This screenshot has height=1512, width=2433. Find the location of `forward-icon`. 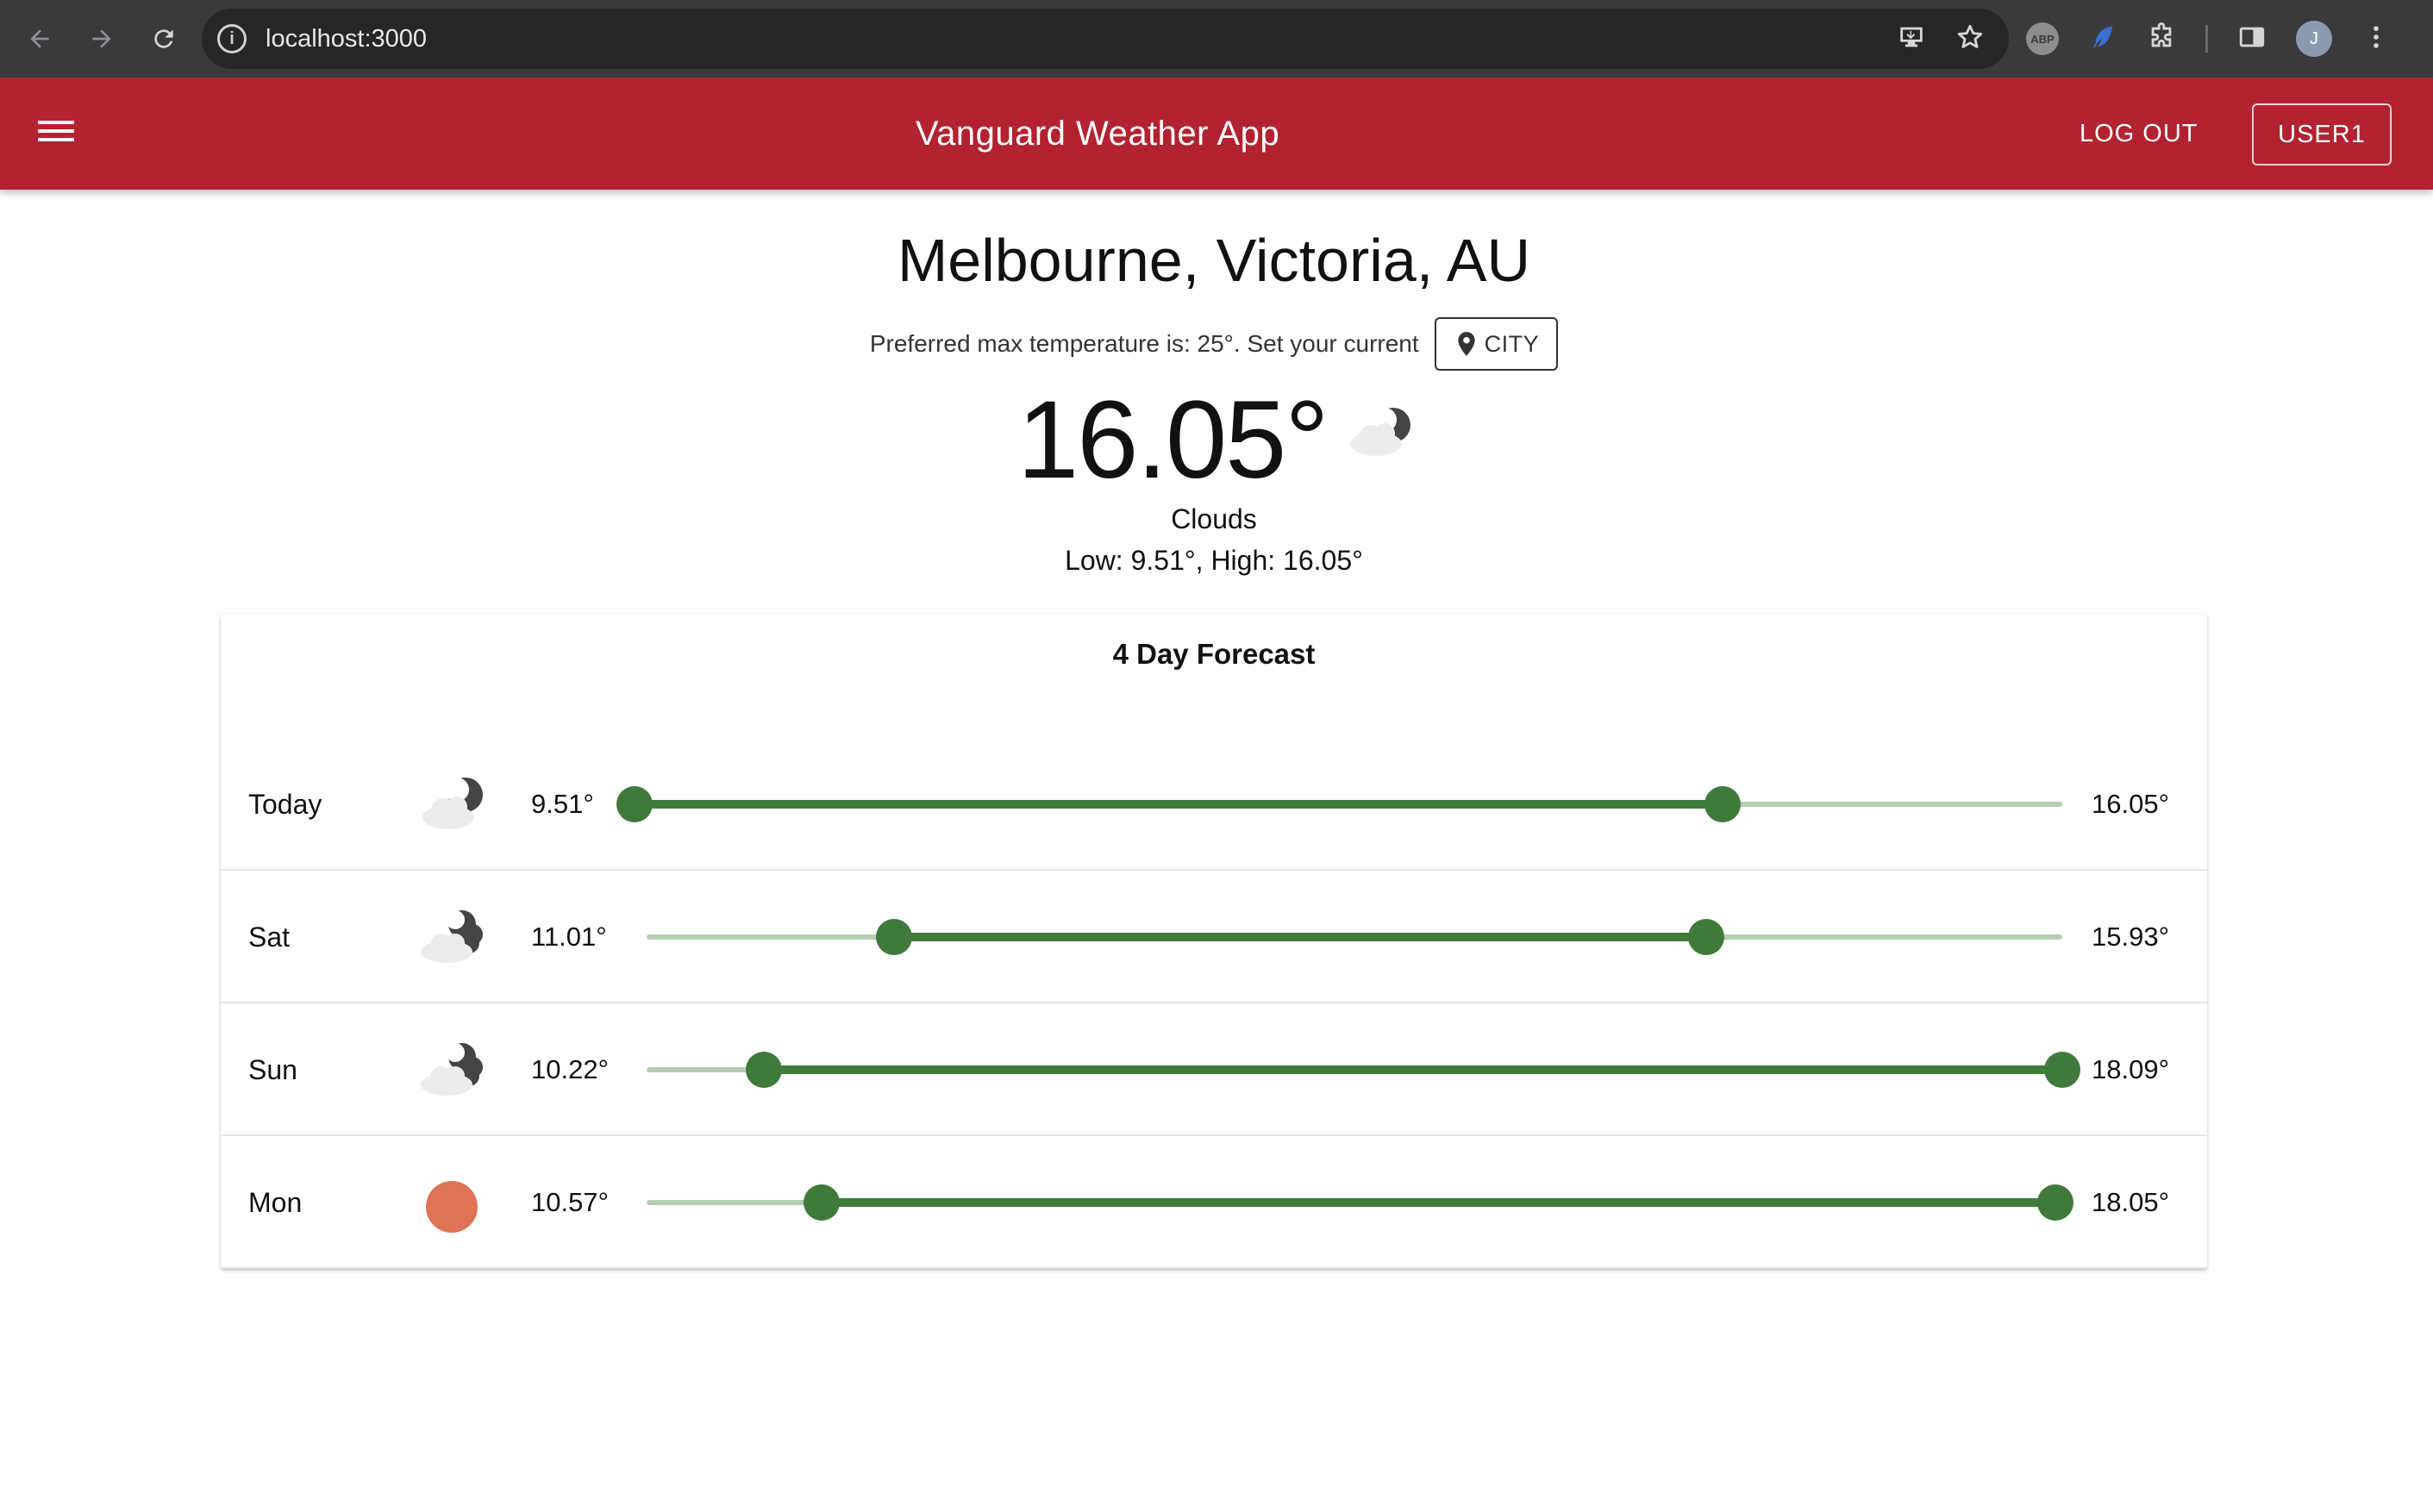

forward-icon is located at coordinates (102, 39).